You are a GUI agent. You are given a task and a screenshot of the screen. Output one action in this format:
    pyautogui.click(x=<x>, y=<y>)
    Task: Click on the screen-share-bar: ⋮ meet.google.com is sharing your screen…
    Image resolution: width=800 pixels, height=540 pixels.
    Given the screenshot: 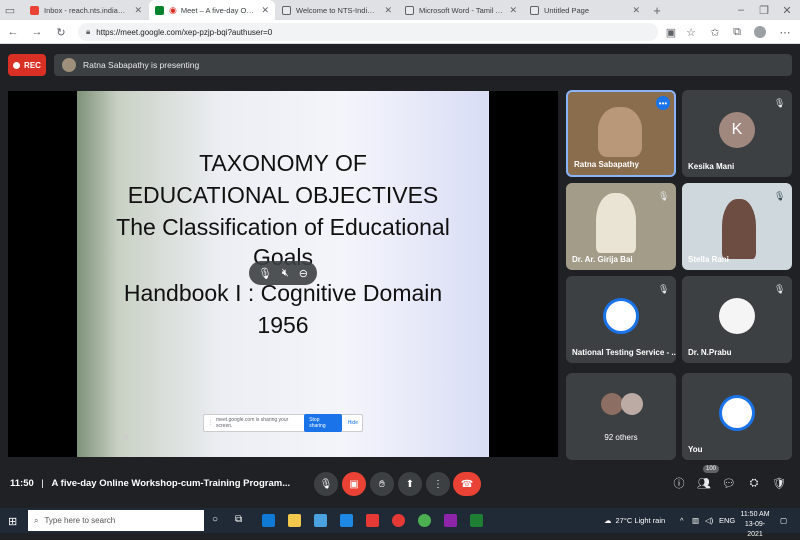 What is the action you would take?
    pyautogui.click(x=283, y=423)
    